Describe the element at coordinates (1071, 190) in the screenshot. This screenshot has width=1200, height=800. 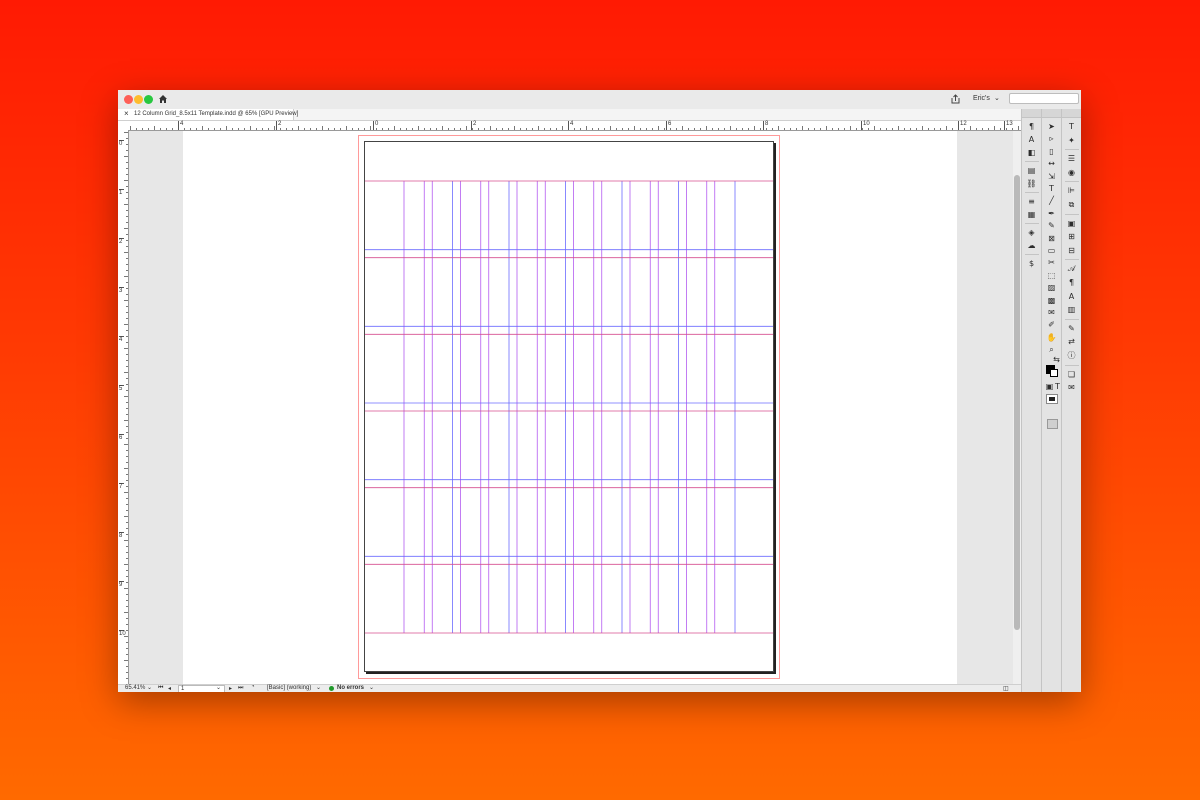
I see `align-icon: ⊫` at that location.